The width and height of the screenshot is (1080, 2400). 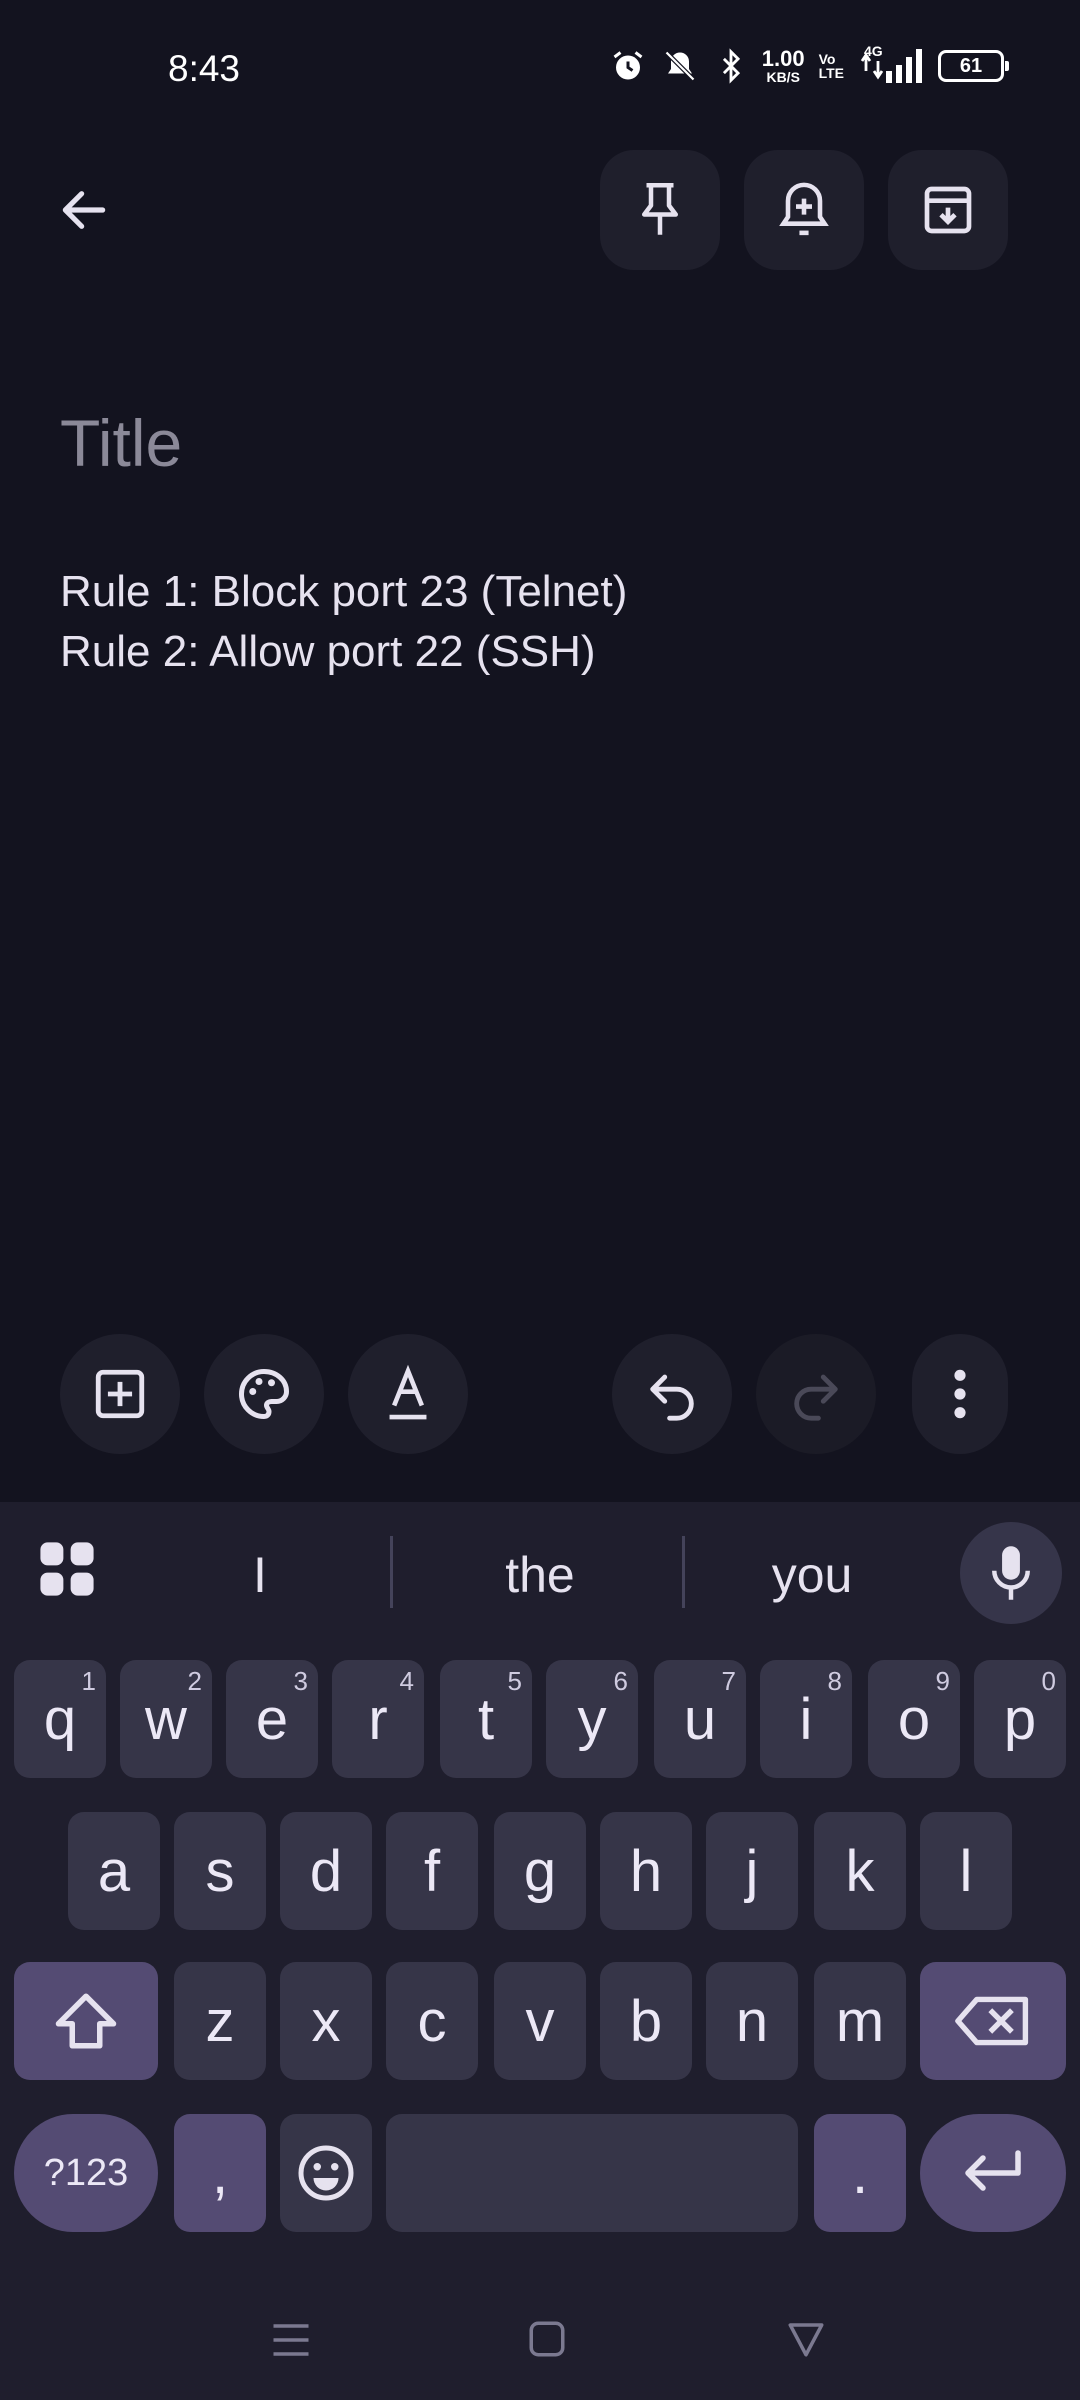 I want to click on key-z: z, so click(x=220, y=2021).